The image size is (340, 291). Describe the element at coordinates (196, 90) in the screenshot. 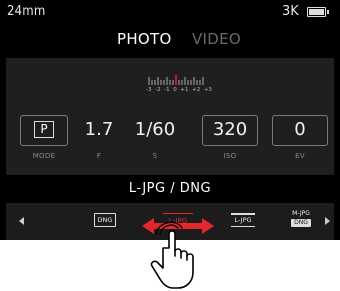

I see `ev-label: +2` at that location.